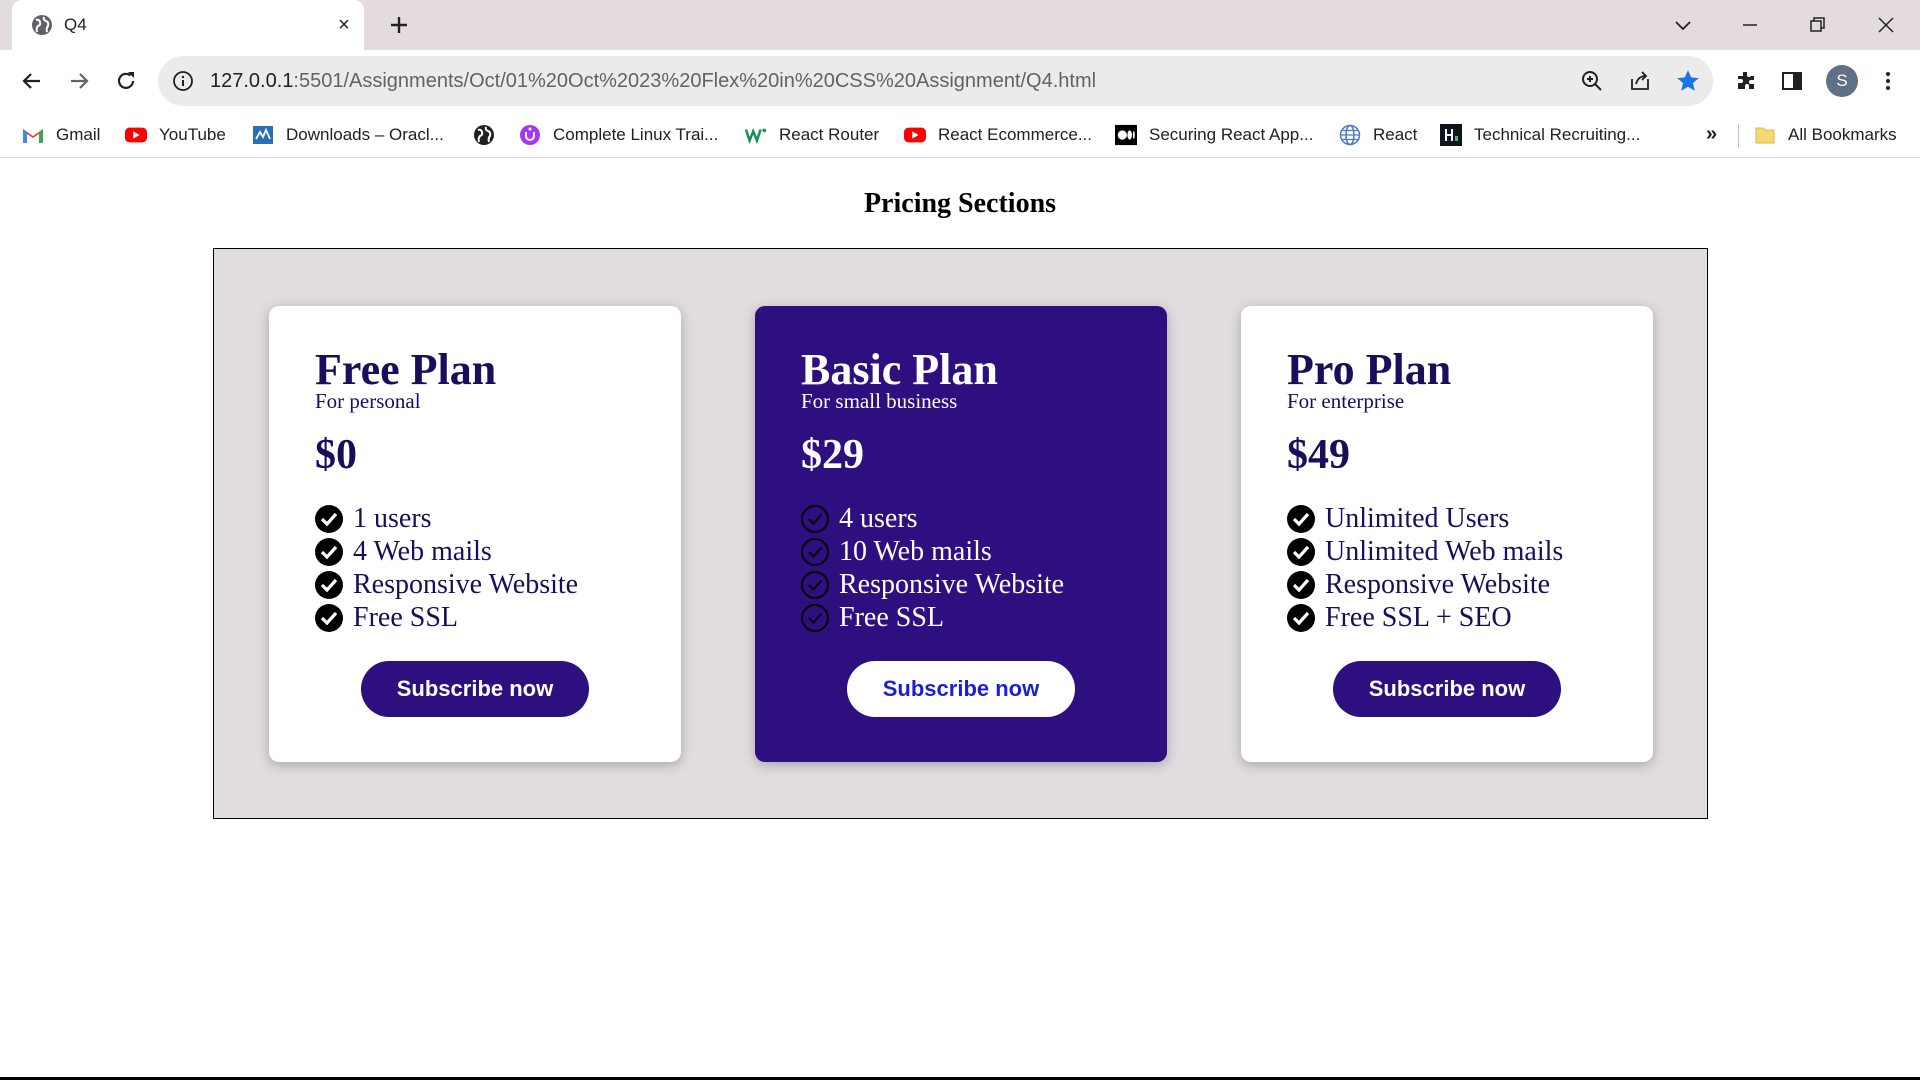  I want to click on bookmarks-separator, so click(1738, 136).